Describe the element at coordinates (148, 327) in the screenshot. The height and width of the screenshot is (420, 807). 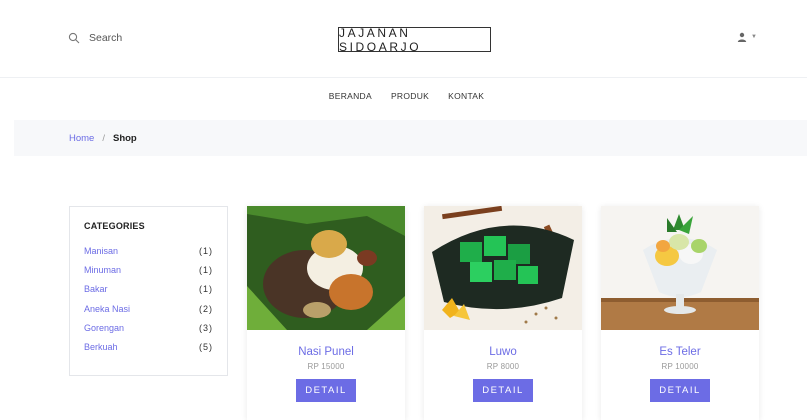
I see `category-item: Gorengan (3)` at that location.